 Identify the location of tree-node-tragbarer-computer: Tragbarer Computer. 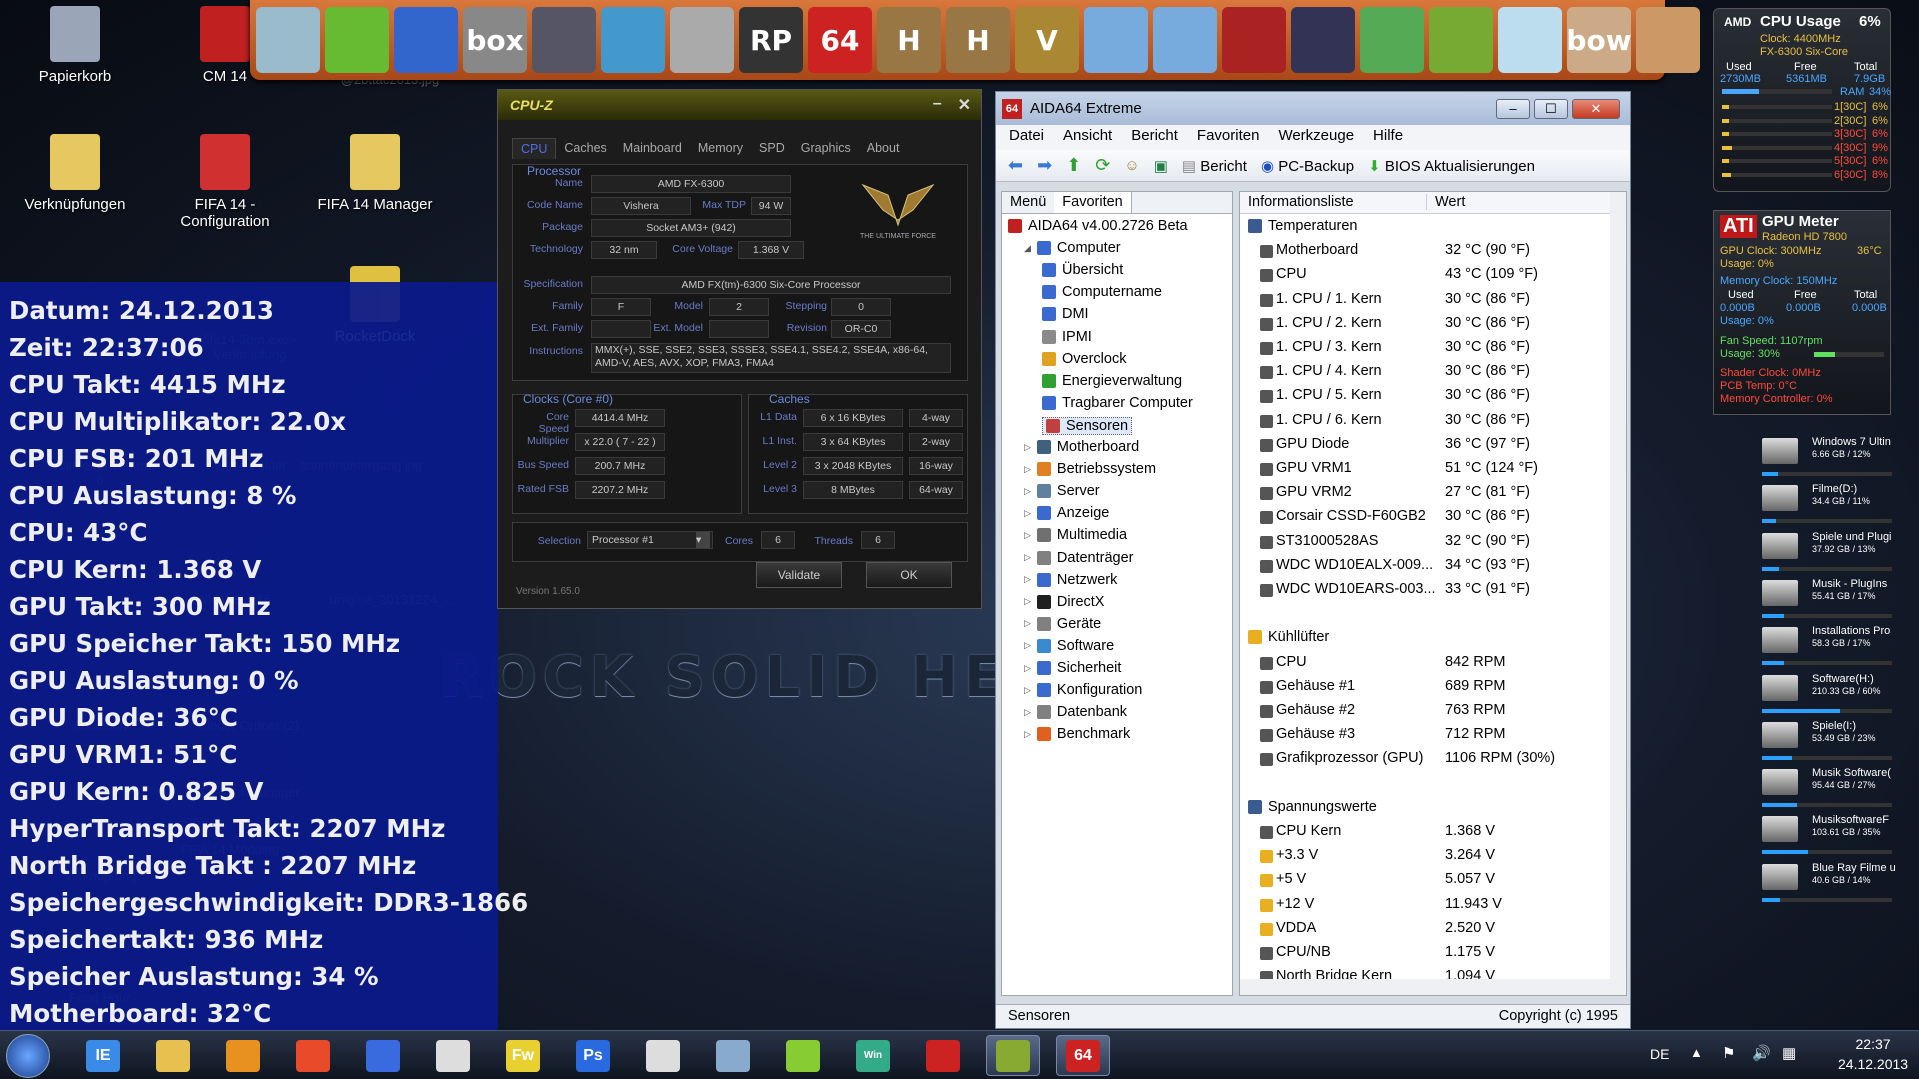
(1117, 403).